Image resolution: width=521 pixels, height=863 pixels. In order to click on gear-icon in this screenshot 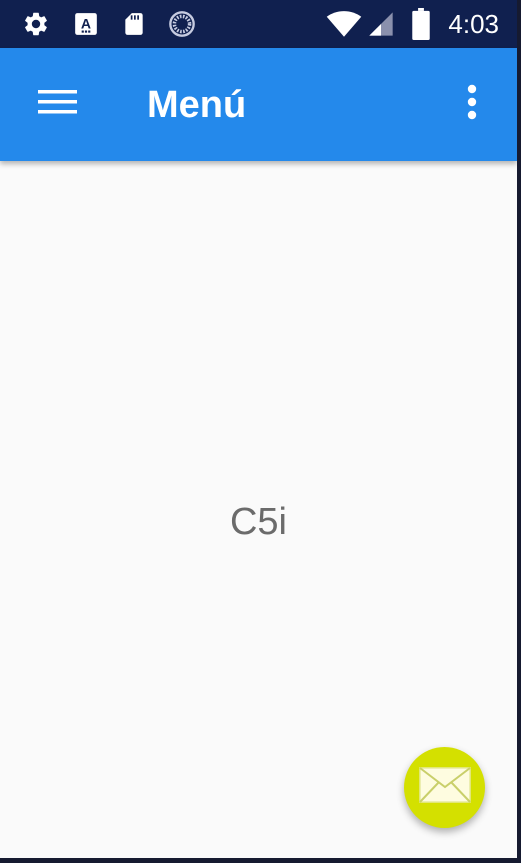, I will do `click(36, 24)`.